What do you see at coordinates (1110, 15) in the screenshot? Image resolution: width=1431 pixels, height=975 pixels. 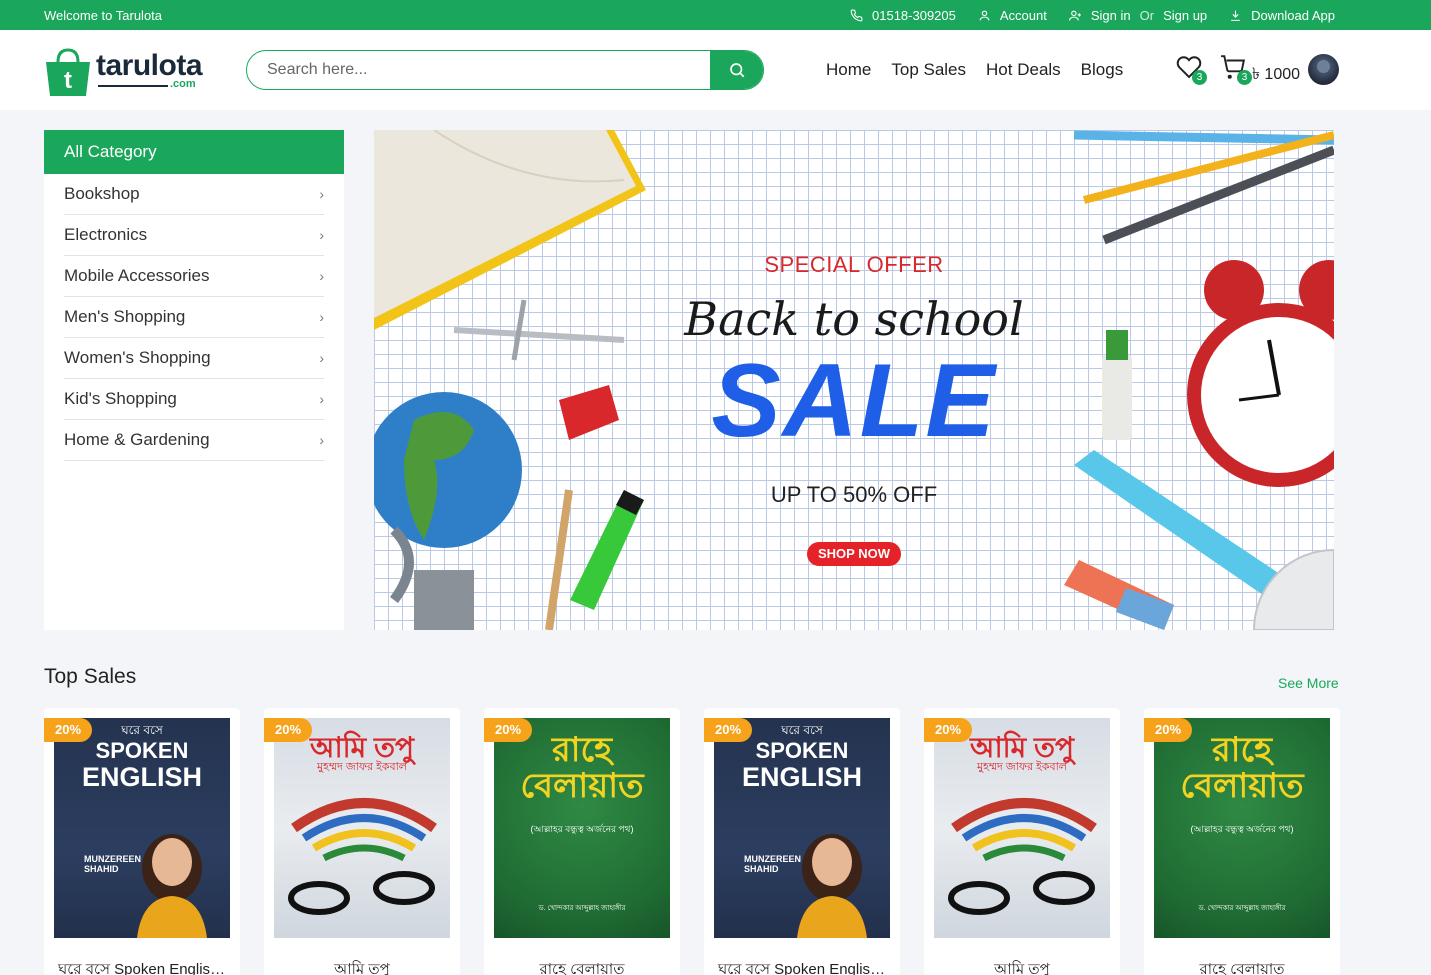 I see `sign-in-label: Sign in` at bounding box center [1110, 15].